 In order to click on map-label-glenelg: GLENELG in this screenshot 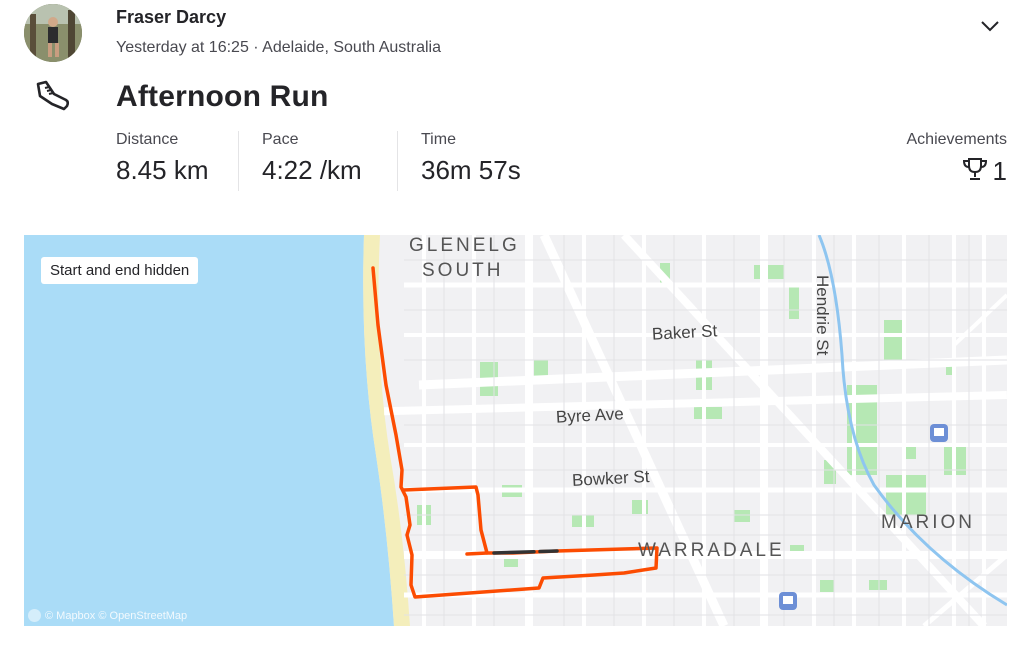, I will do `click(464, 245)`.